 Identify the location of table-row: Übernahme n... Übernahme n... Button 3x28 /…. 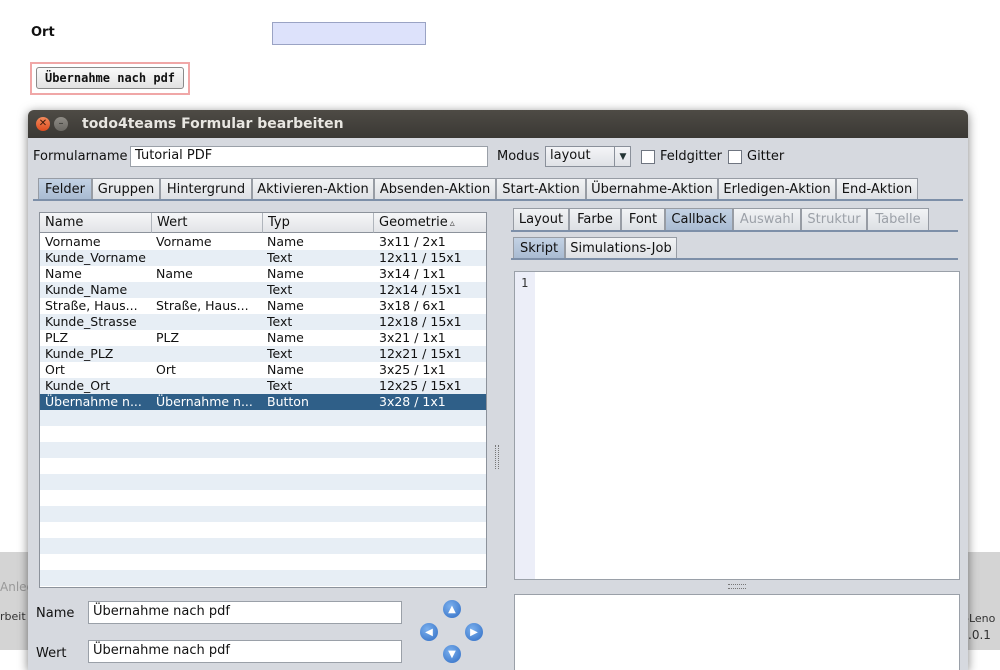
(263, 402).